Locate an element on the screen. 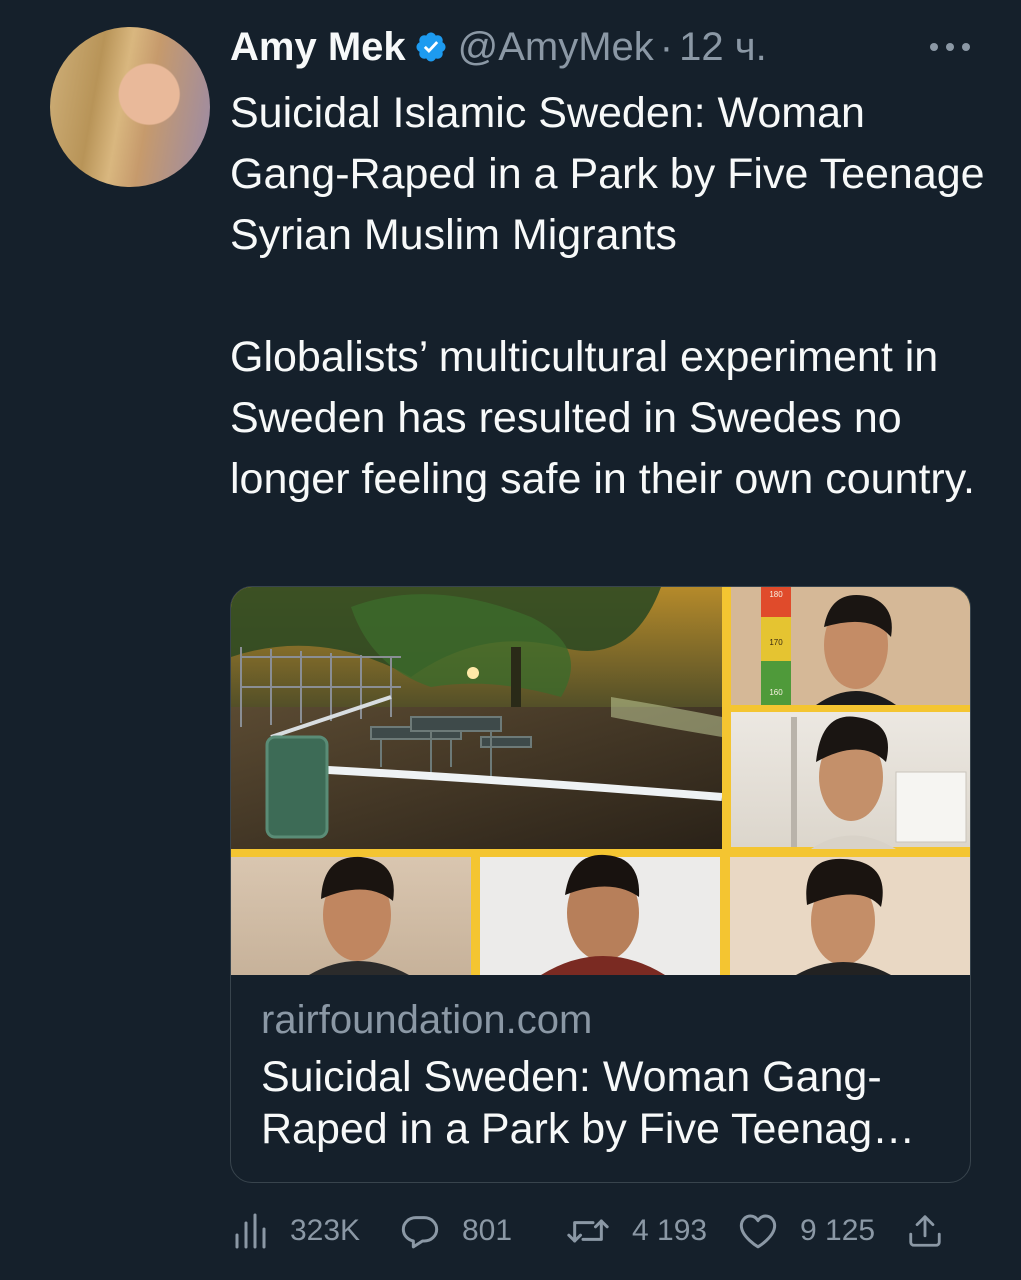 The width and height of the screenshot is (1021, 1280). author-handle: @AmyMek is located at coordinates (556, 47).